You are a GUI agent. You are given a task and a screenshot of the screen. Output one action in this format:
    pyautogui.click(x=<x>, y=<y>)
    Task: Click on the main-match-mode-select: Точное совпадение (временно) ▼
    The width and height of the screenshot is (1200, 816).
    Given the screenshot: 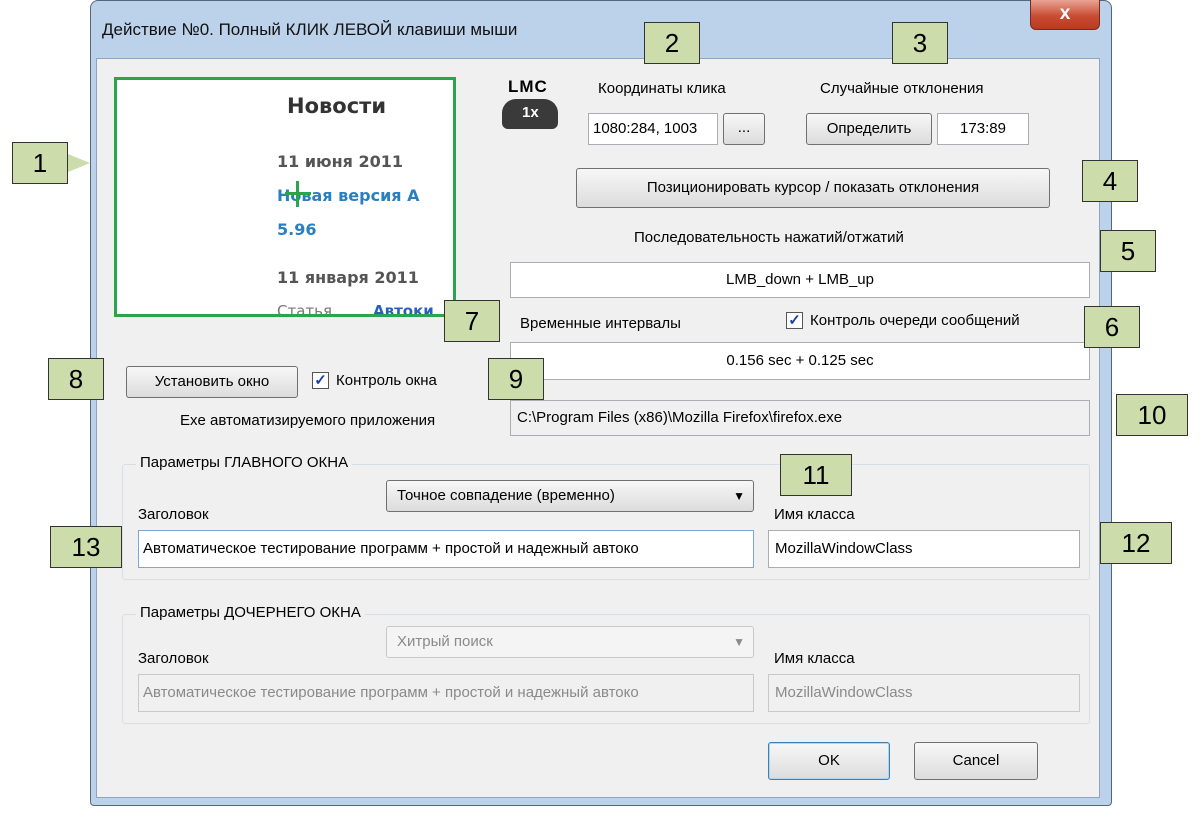 What is the action you would take?
    pyautogui.click(x=570, y=496)
    